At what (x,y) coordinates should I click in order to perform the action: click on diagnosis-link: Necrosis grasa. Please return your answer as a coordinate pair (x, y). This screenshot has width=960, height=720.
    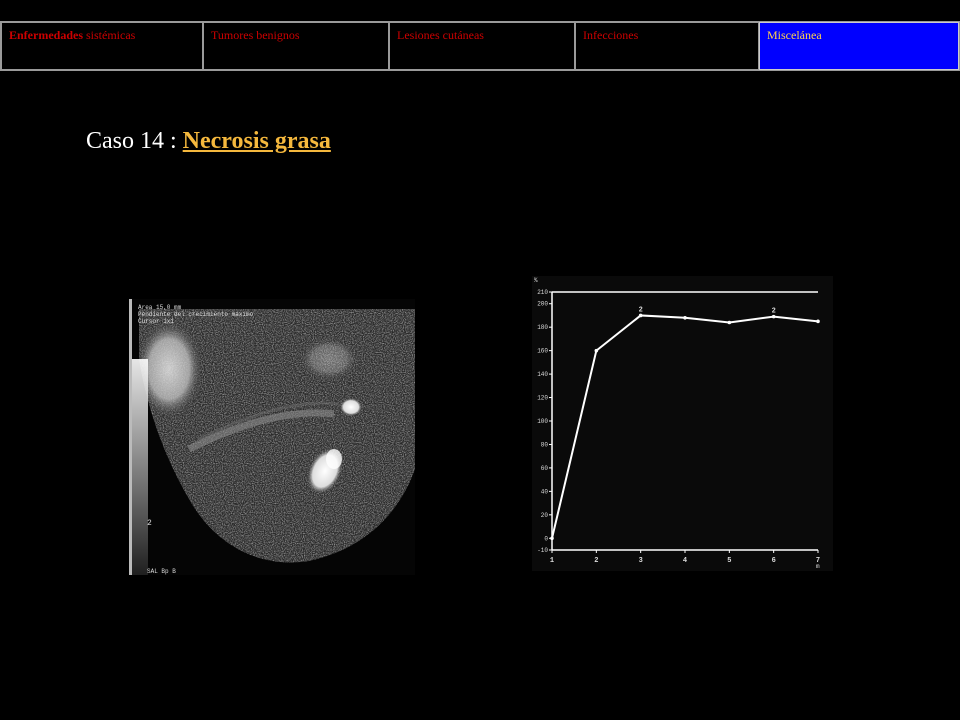
    Looking at the image, I should click on (257, 141).